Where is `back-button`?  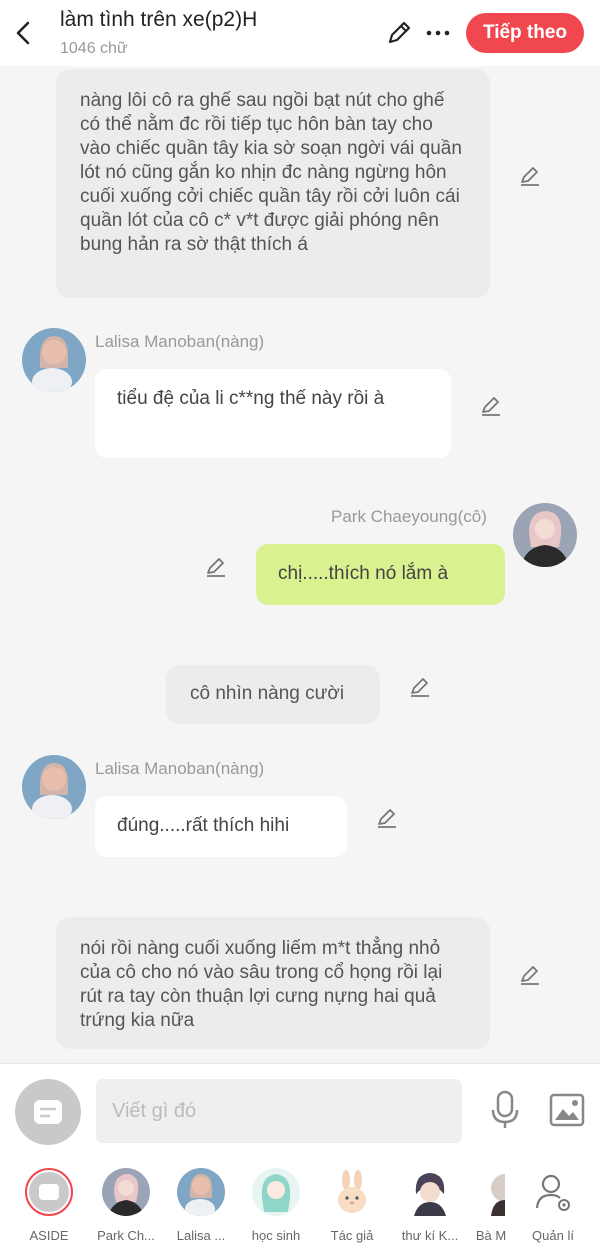 back-button is located at coordinates (24, 33).